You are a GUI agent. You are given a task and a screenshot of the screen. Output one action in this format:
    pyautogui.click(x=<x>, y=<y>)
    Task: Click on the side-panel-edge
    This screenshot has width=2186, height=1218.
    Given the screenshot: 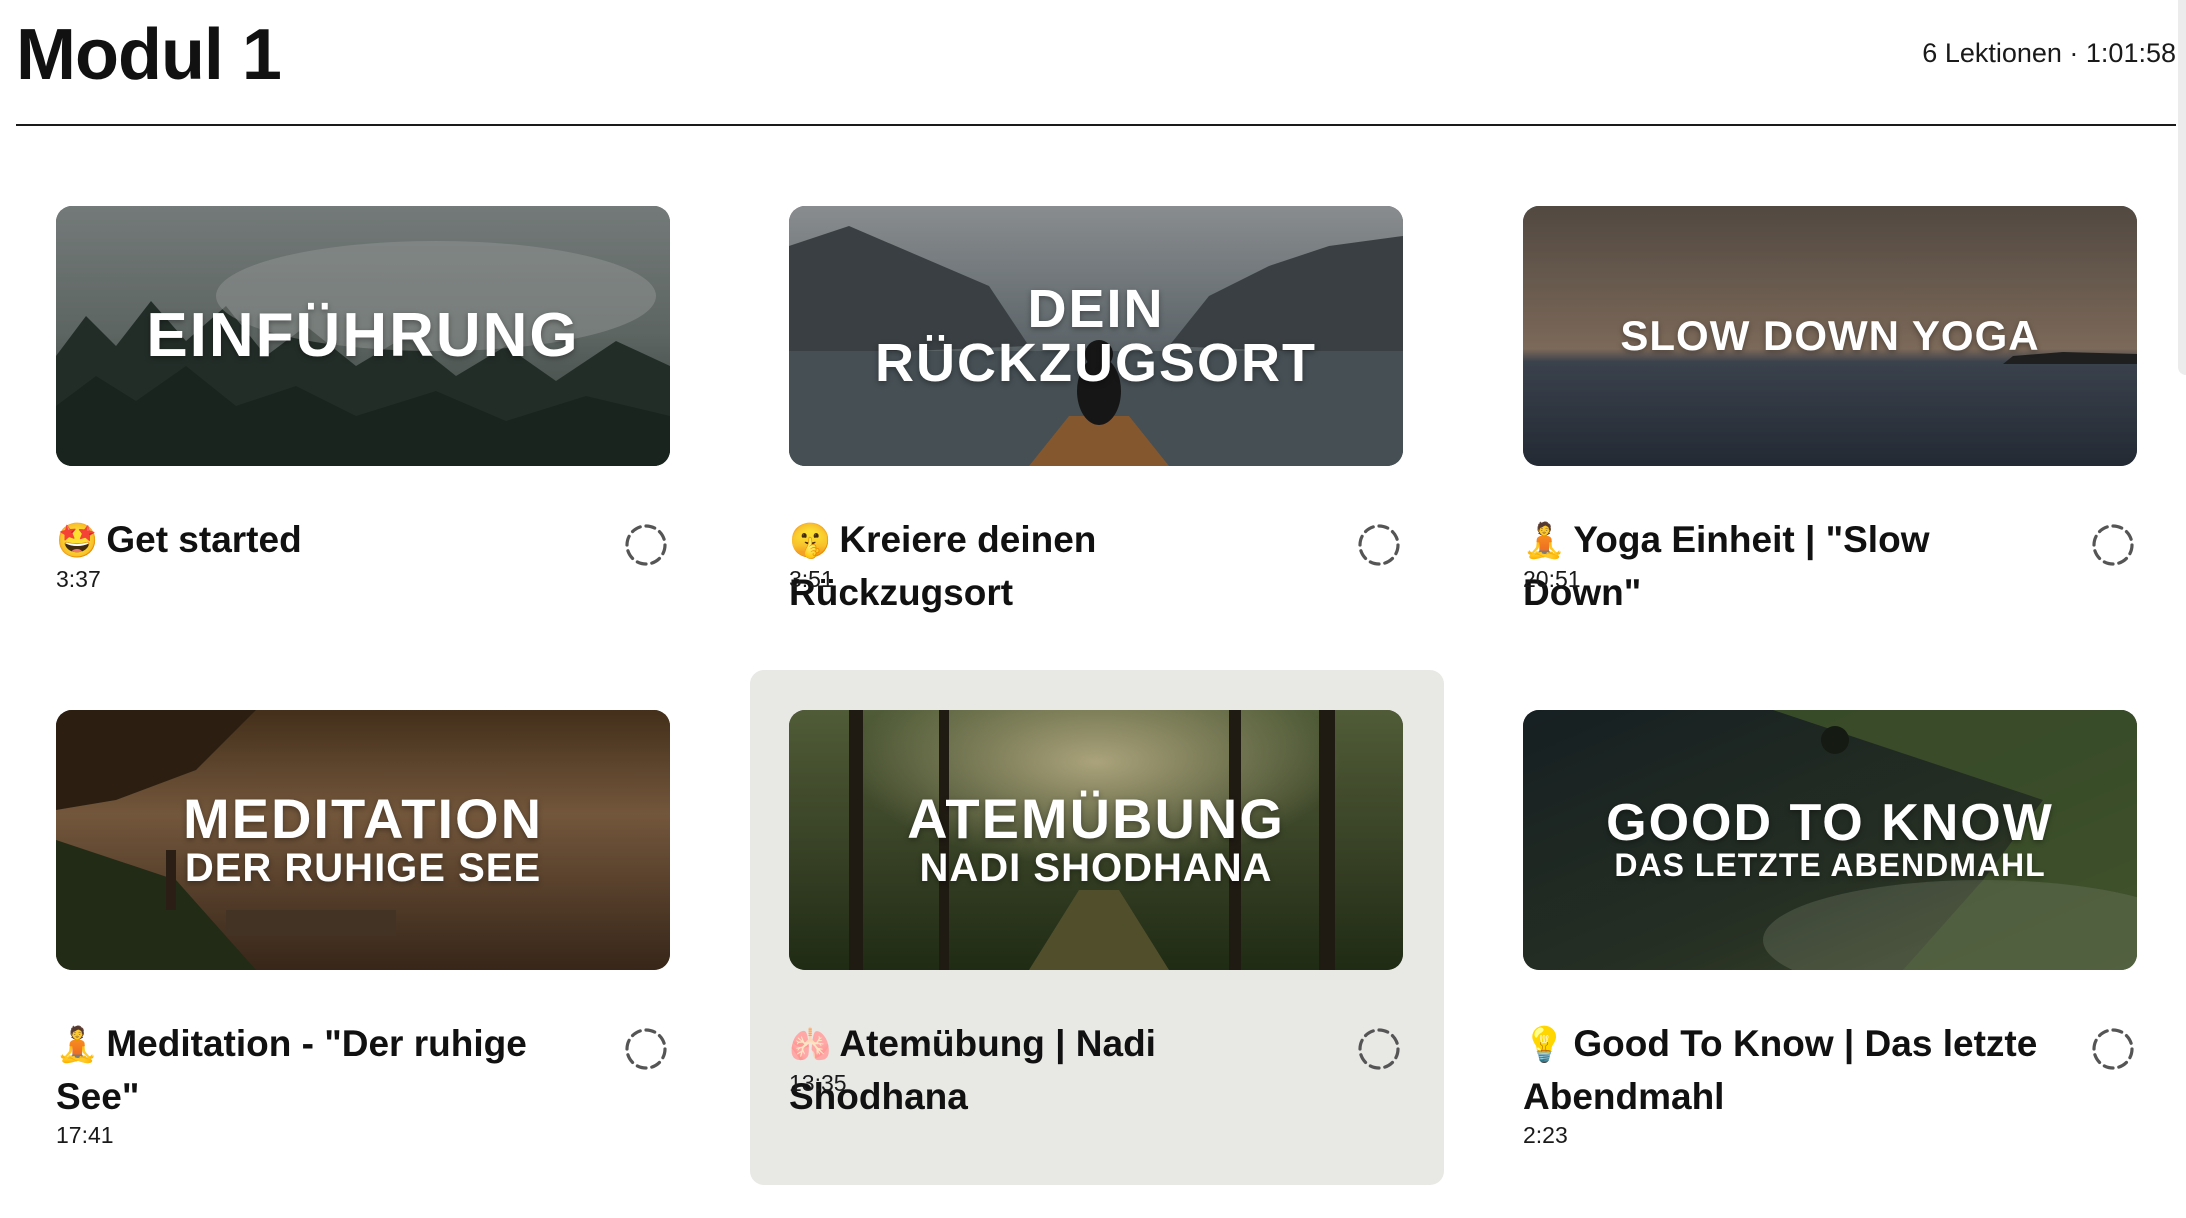 What is the action you would take?
    pyautogui.click(x=2182, y=187)
    